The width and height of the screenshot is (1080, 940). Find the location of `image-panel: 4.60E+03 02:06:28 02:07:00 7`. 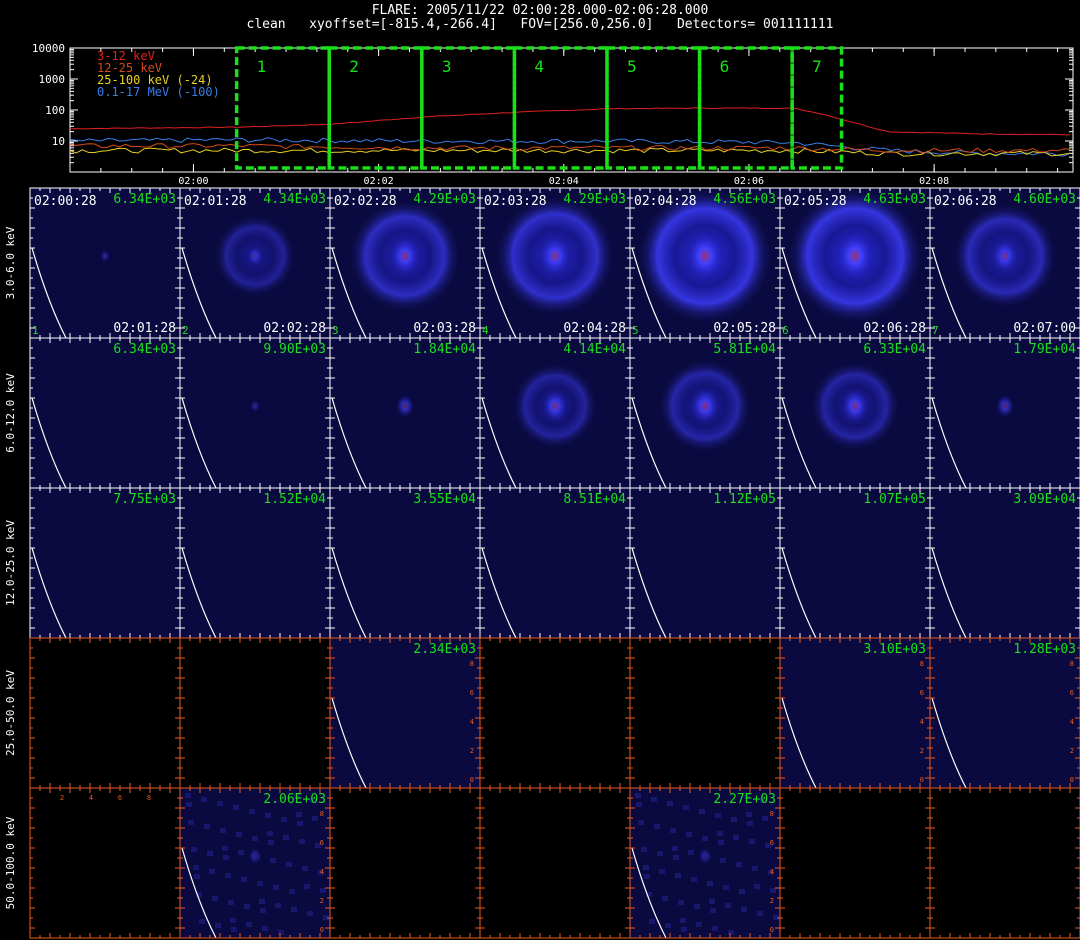

image-panel: 4.60E+03 02:06:28 02:07:00 7 is located at coordinates (1004, 263).